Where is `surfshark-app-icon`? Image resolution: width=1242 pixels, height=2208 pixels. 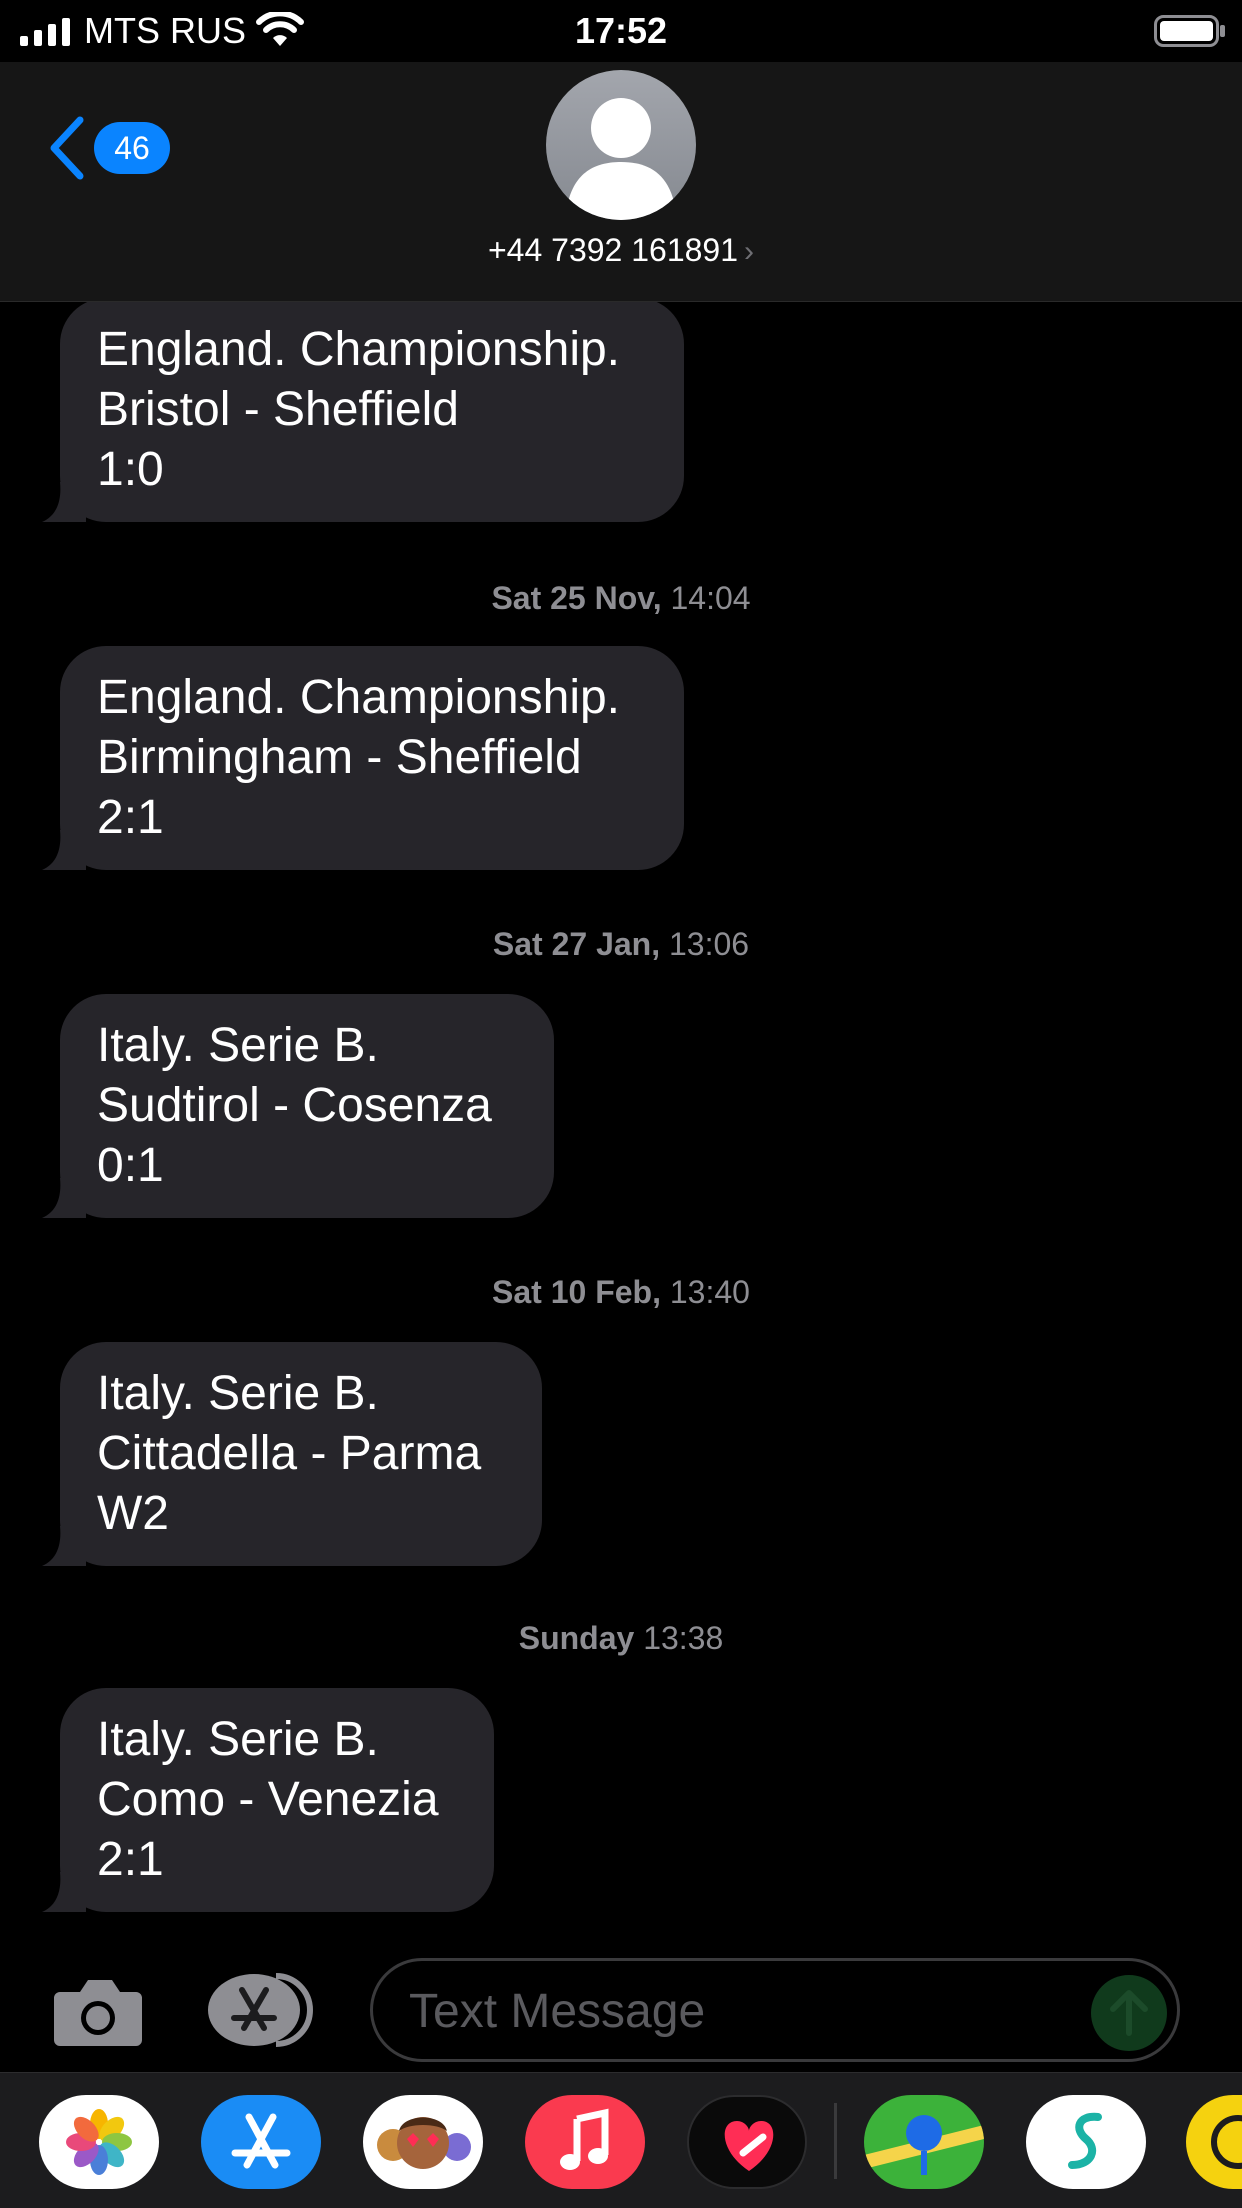 surfshark-app-icon is located at coordinates (1086, 2142).